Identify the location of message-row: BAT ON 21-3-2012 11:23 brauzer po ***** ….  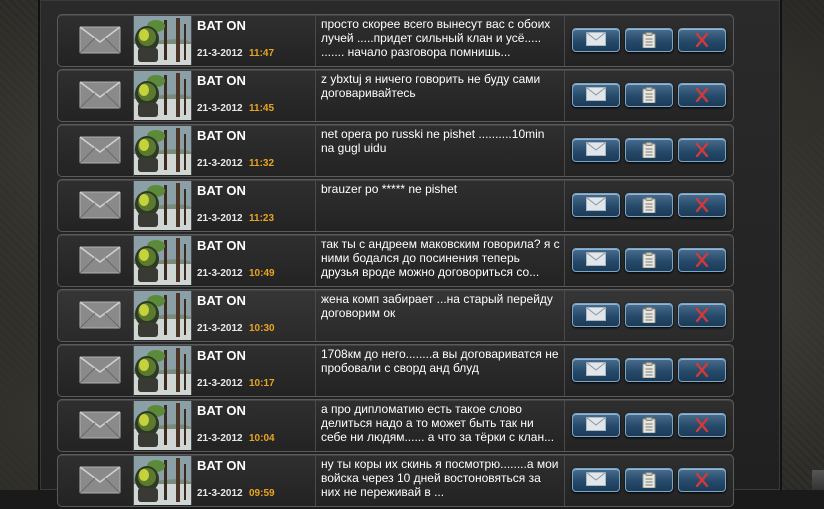
(395, 205).